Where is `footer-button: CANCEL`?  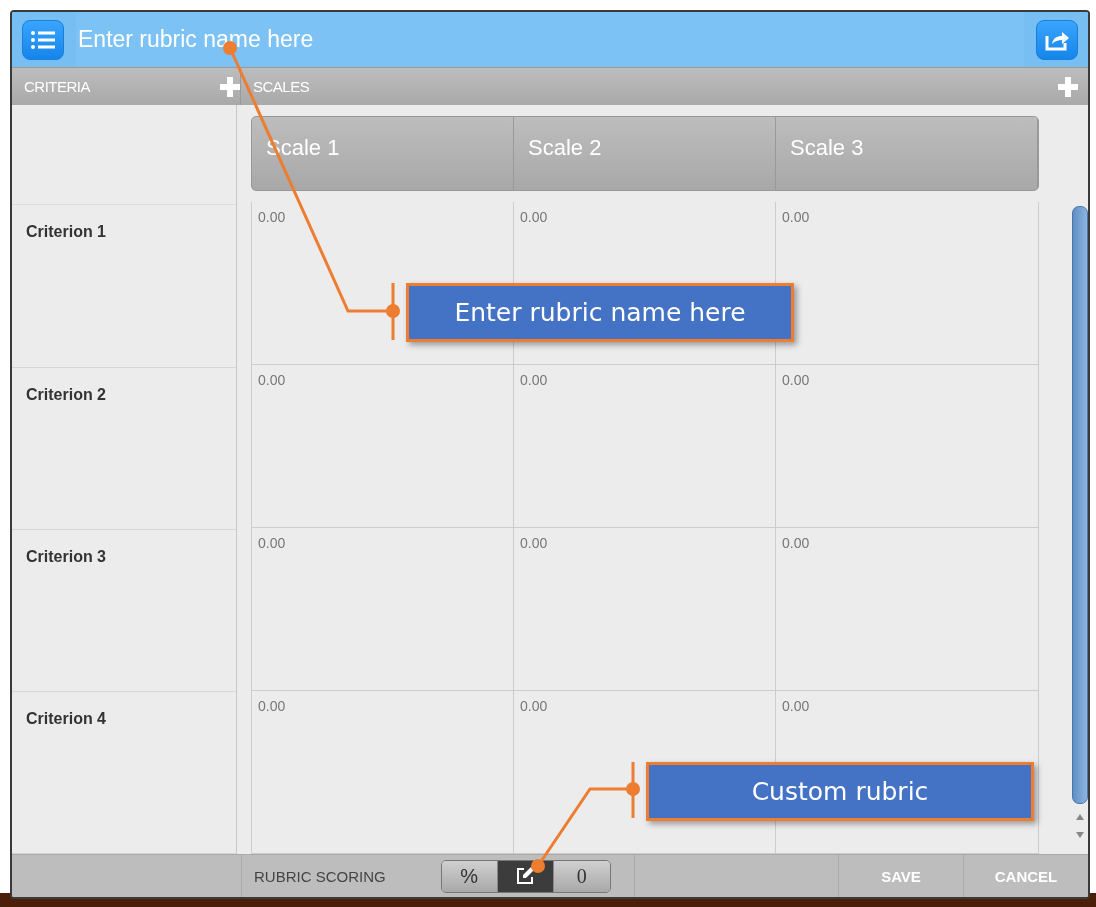
footer-button: CANCEL is located at coordinates (1025, 876).